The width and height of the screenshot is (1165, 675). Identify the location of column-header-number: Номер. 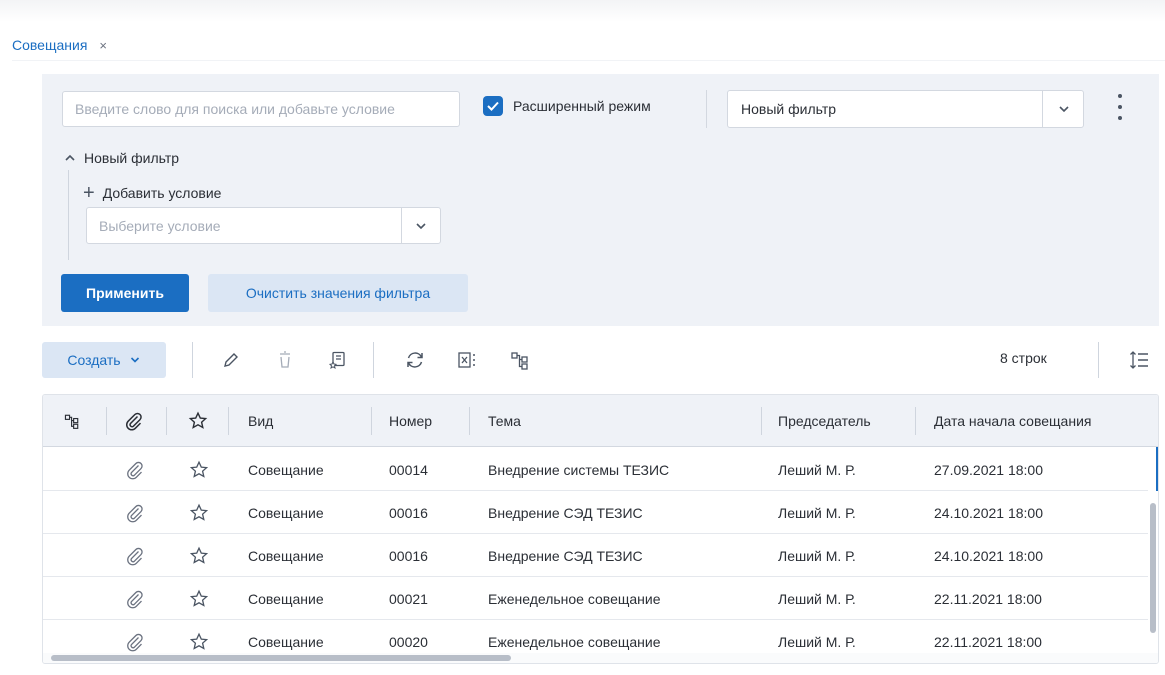
(410, 421).